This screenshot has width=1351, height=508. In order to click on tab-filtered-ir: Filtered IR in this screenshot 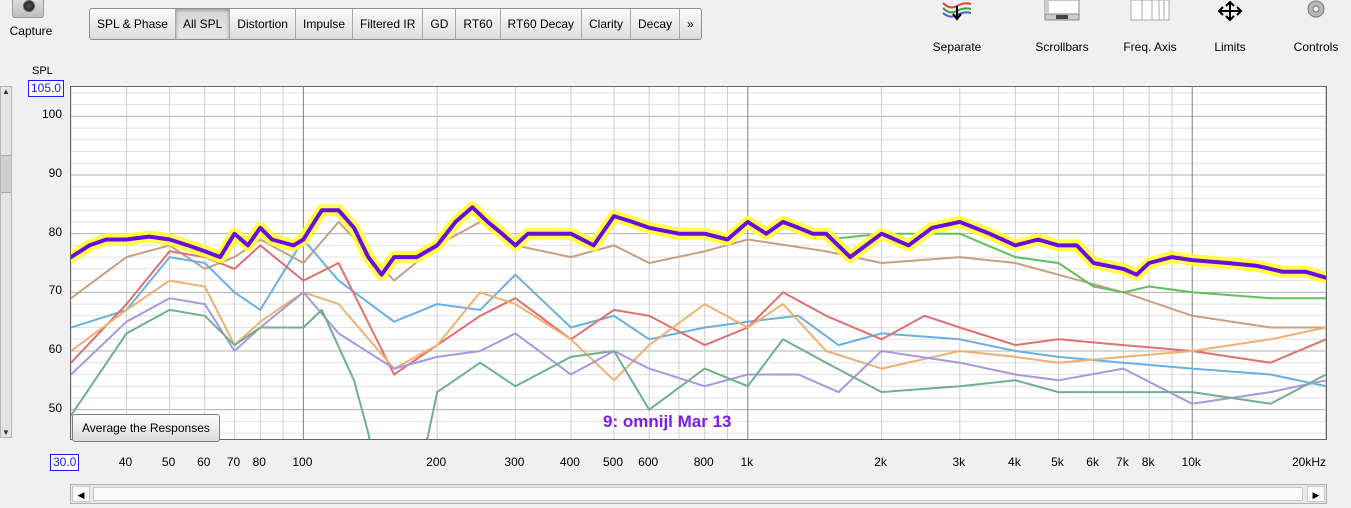, I will do `click(388, 24)`.